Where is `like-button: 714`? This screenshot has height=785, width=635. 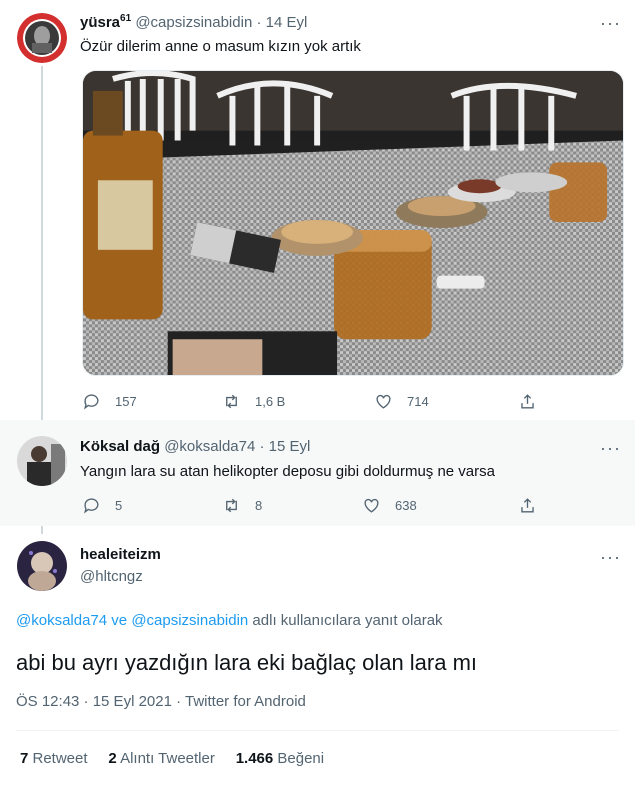 like-button: 714 is located at coordinates (401, 401).